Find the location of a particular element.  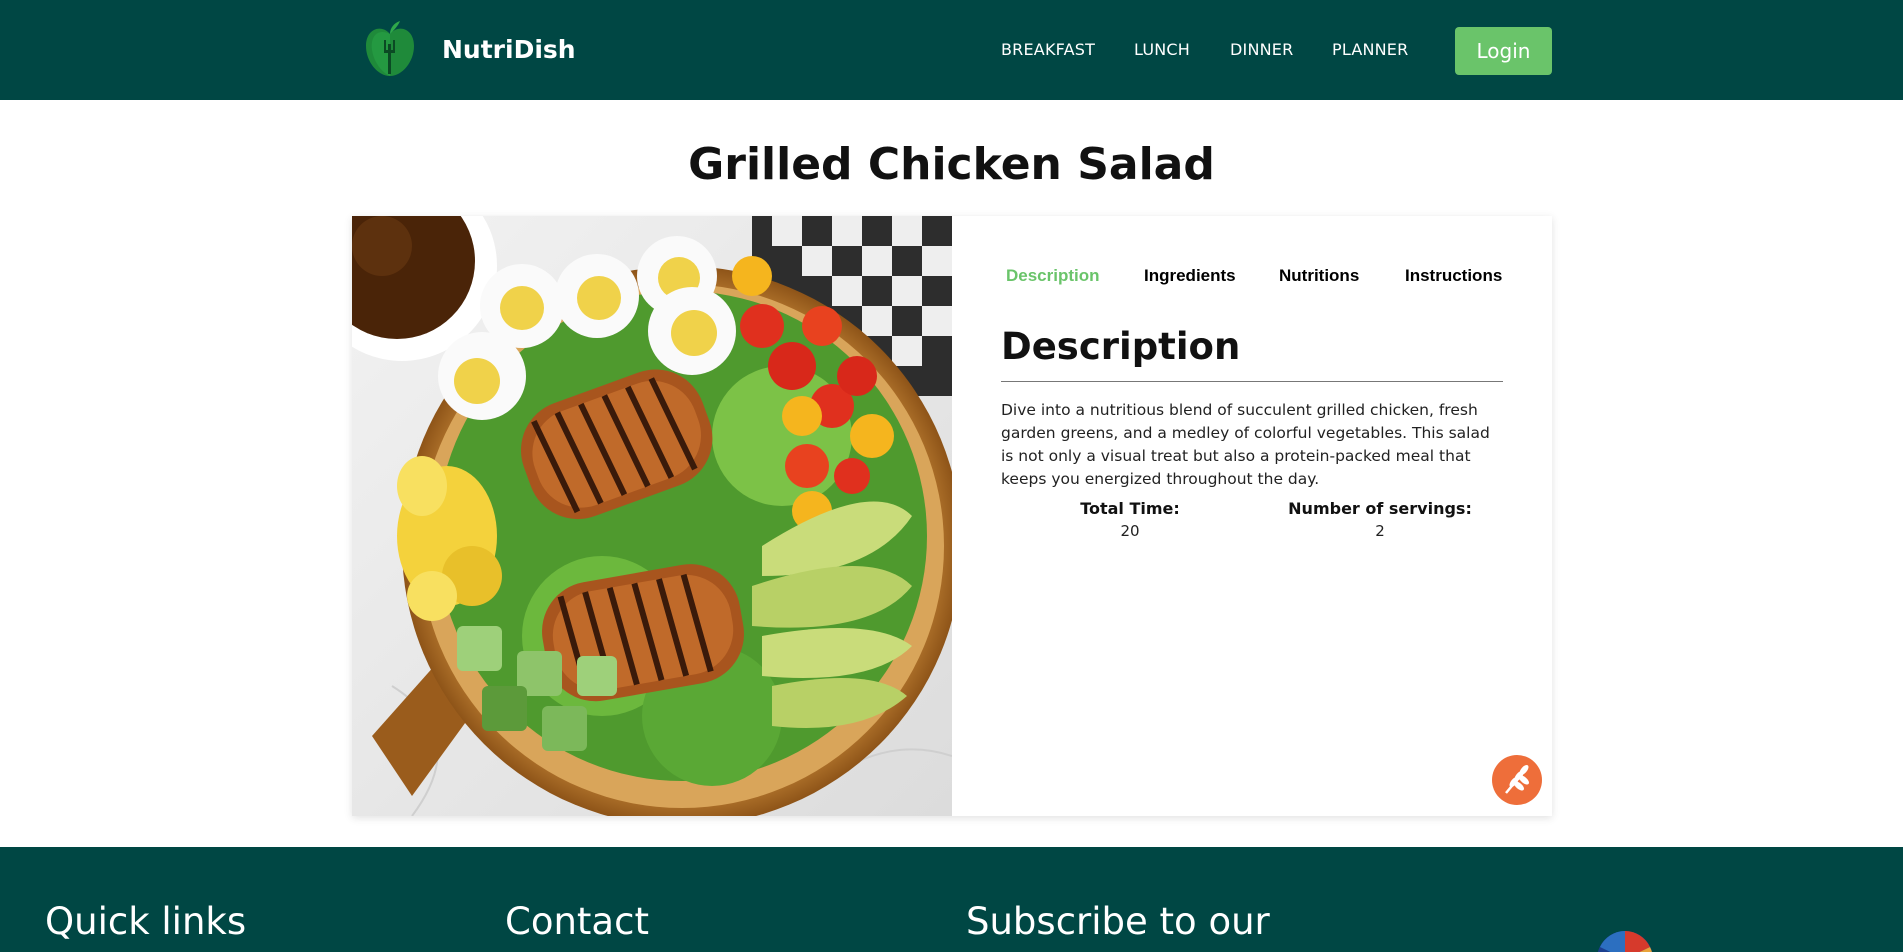

footer-contact-heading: Contact is located at coordinates (577, 921).